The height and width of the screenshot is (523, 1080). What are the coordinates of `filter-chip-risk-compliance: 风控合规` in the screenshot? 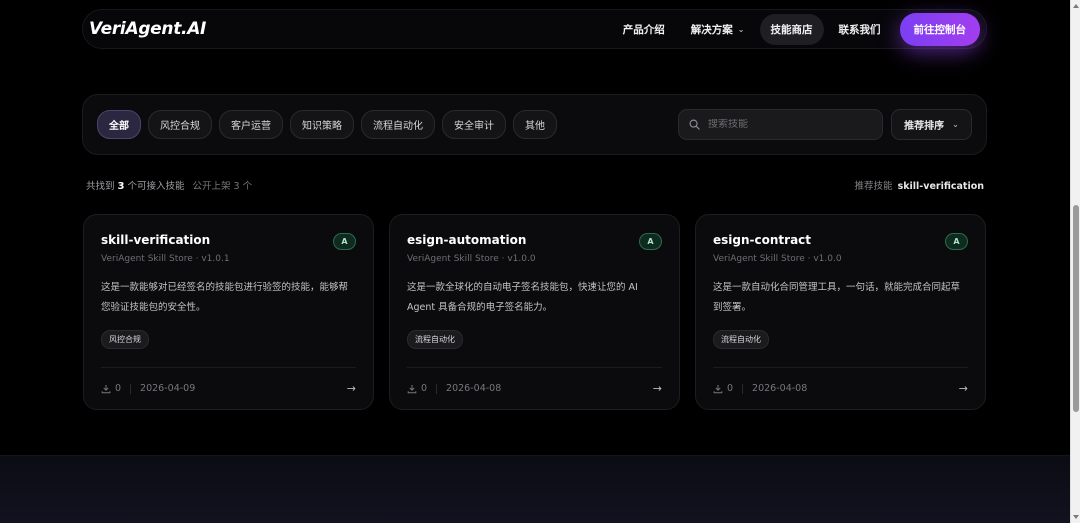 It's located at (180, 124).